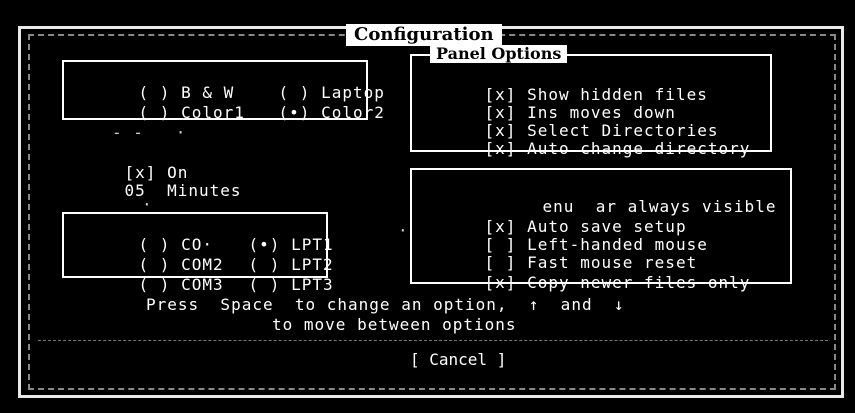  What do you see at coordinates (353, 112) in the screenshot?
I see `radio-label: Color2` at bounding box center [353, 112].